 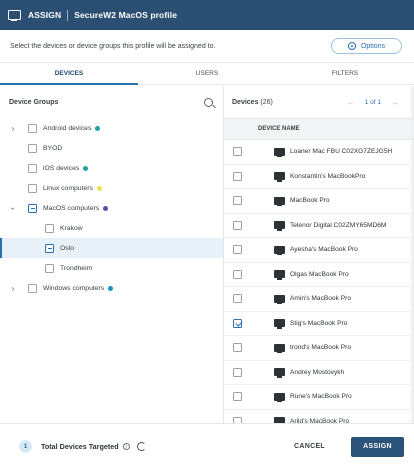 I want to click on group-linux: Linux computers, so click(x=111, y=188).